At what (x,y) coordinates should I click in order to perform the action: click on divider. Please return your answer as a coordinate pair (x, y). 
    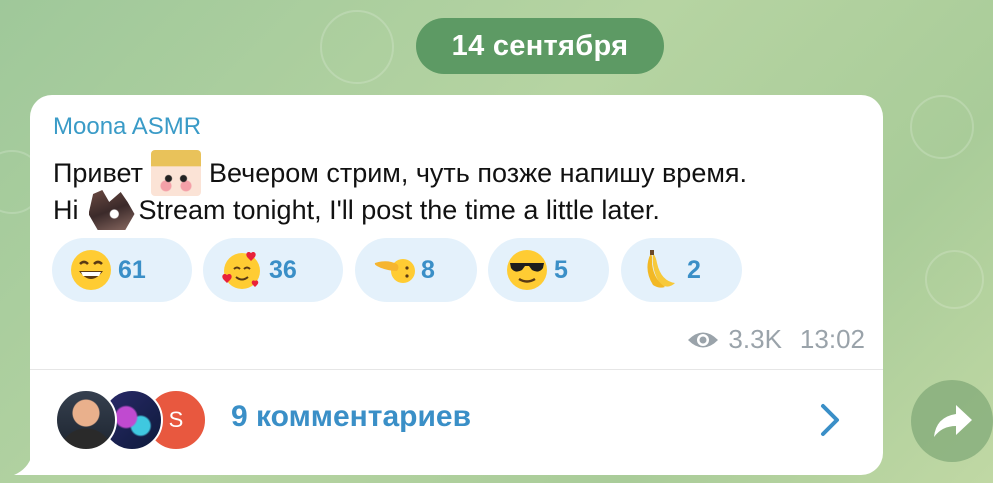
    Looking at the image, I should click on (456, 369).